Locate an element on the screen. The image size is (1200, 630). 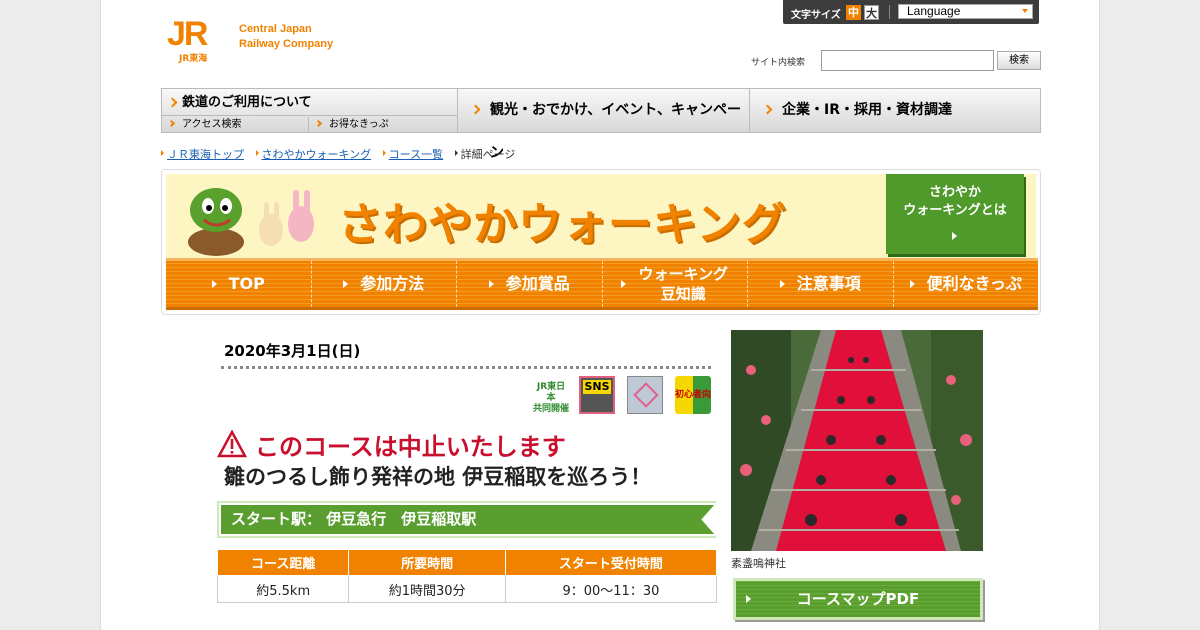
course-map-pdf-button: コースマップPDF is located at coordinates (858, 599).